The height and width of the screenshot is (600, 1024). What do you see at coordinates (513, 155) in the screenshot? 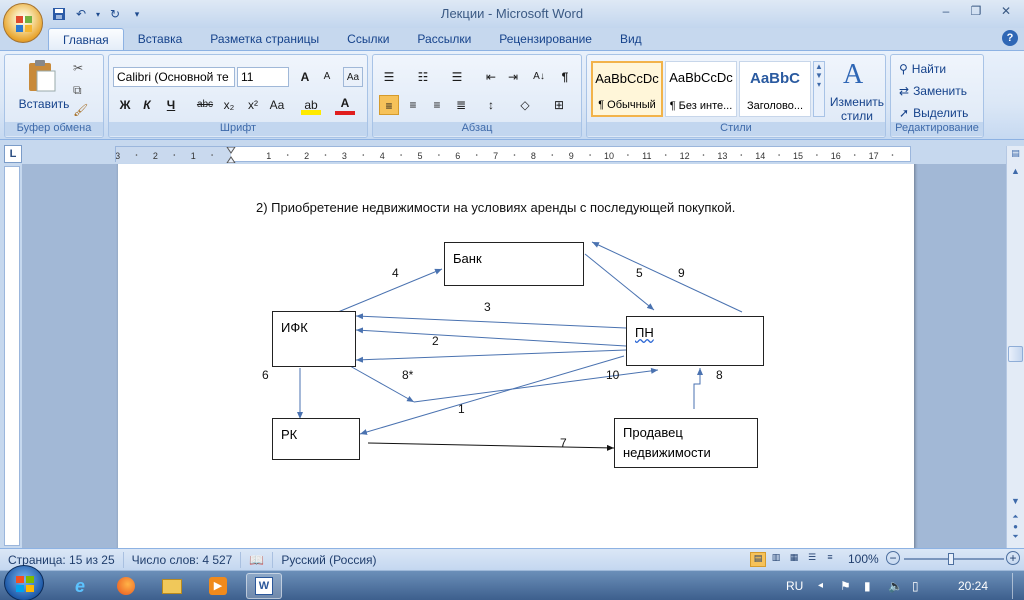
I see `horizontal-ruler: 3 2 1 1 2 3 4 5 6 7 8 9 10 11 12 13 14 15 16 17` at bounding box center [513, 155].